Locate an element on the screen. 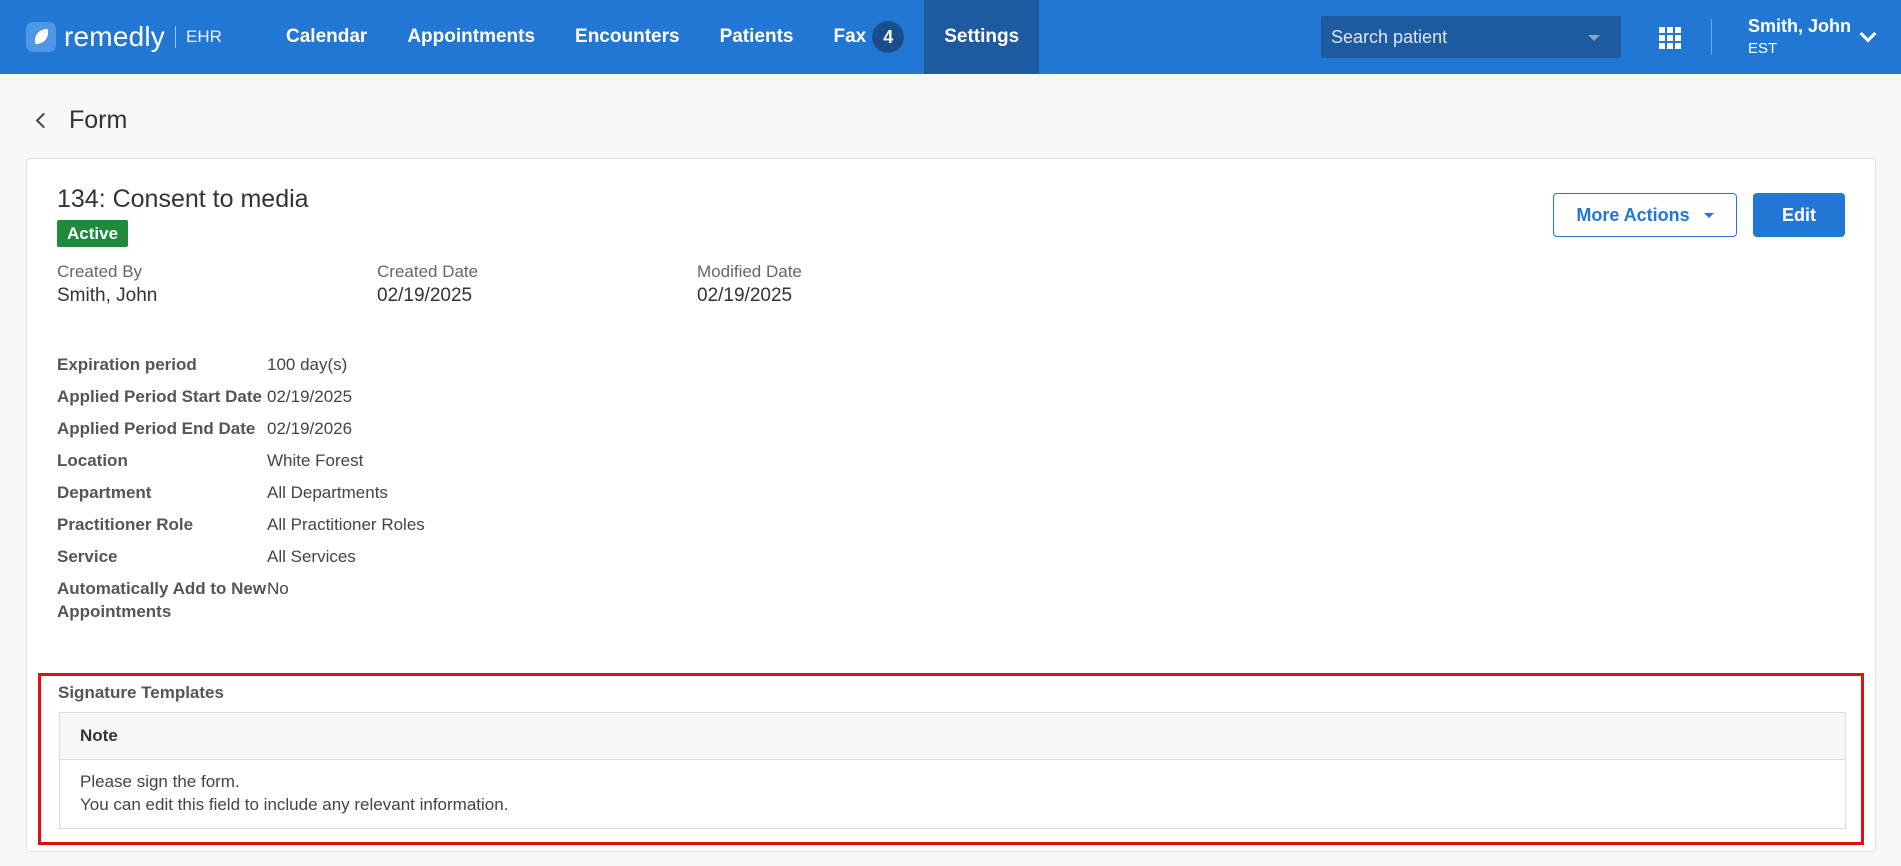  nav-label: Appointments is located at coordinates (471, 36).